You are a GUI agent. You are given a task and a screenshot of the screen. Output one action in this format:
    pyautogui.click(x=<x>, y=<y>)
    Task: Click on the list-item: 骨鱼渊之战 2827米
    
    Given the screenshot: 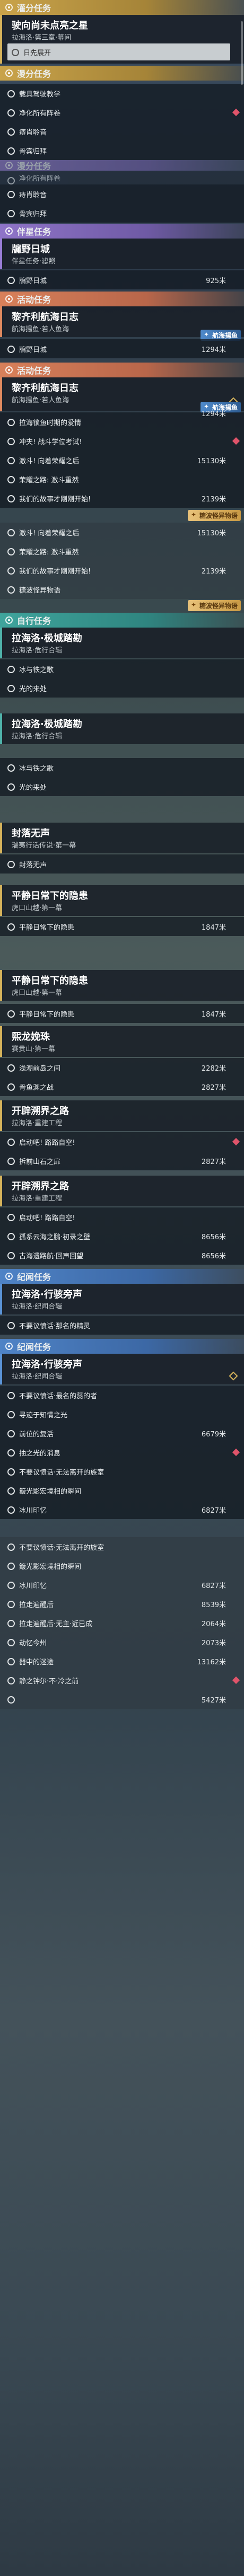 What is the action you would take?
    pyautogui.click(x=122, y=1086)
    